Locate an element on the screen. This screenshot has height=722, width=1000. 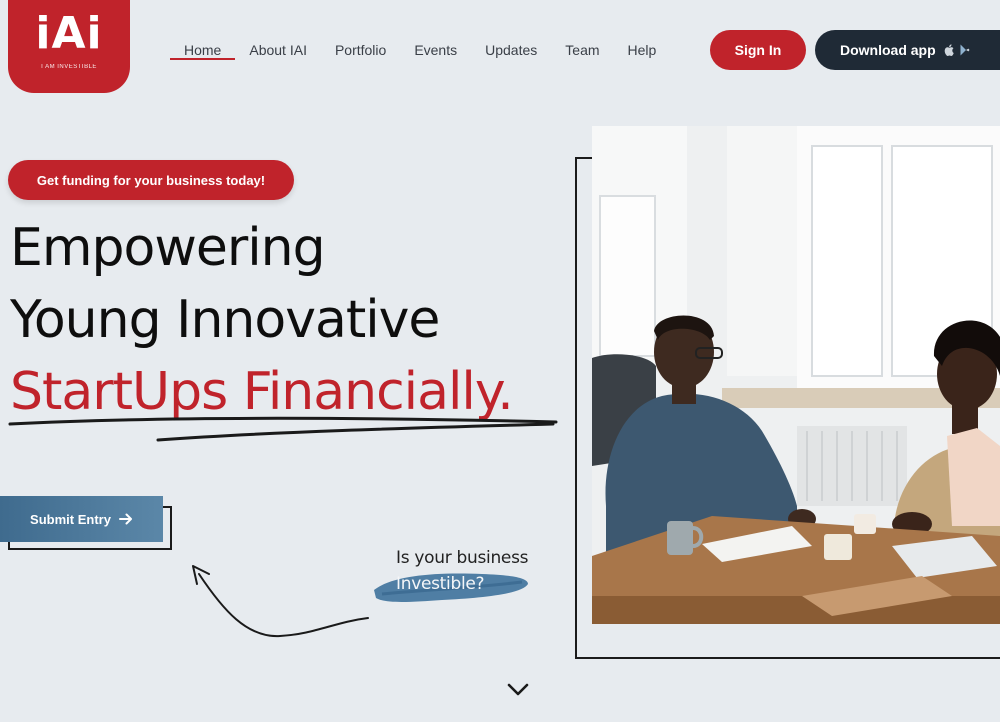
submit-entry-button: Submit Entry is located at coordinates (81, 519).